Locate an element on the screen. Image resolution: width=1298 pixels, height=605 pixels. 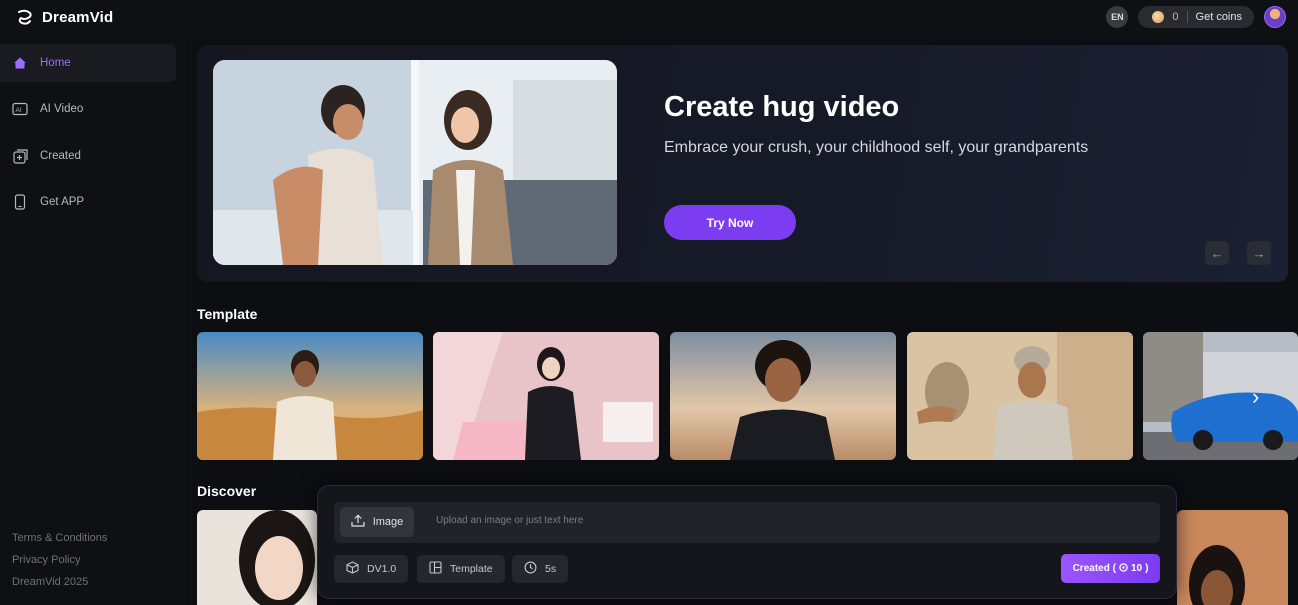
arrow-left-icon: ← is located at coordinates (1217, 253).